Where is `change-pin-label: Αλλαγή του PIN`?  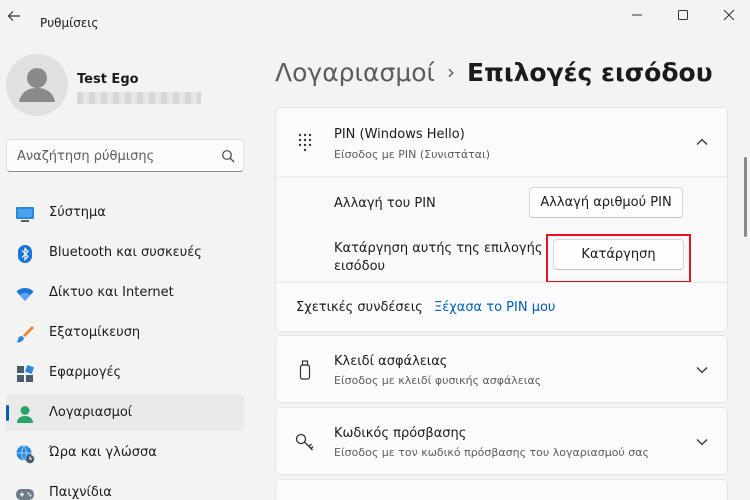
change-pin-label: Αλλαγή του PIN is located at coordinates (385, 203).